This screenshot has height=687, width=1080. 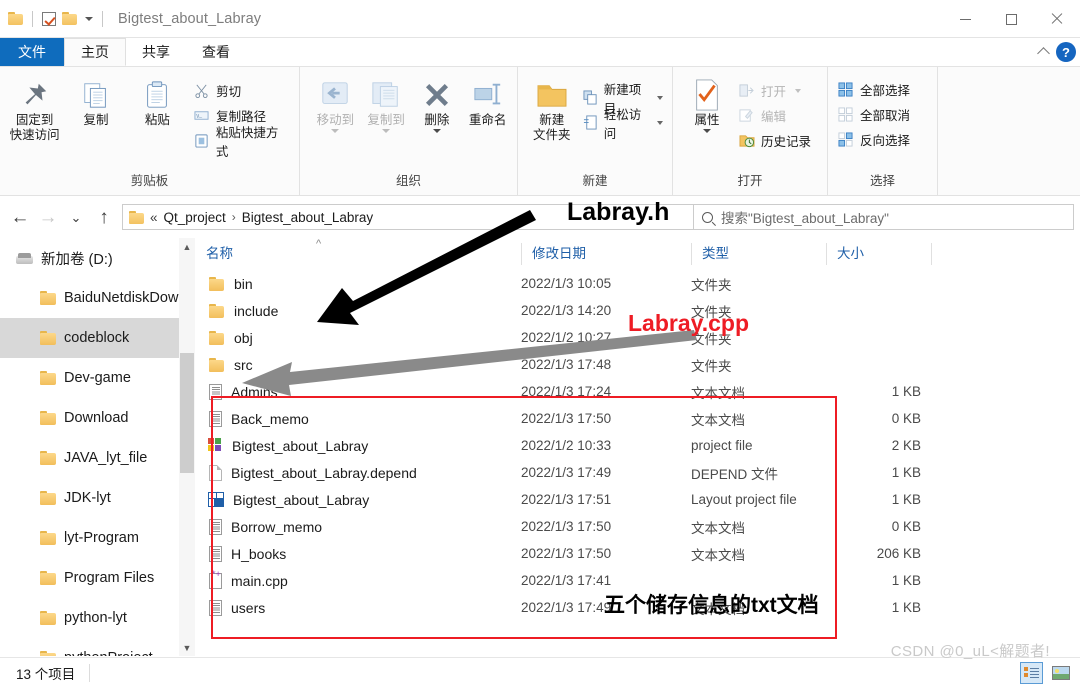 What do you see at coordinates (386, 102) in the screenshot?
I see `copy-to-button: 复制到` at bounding box center [386, 102].